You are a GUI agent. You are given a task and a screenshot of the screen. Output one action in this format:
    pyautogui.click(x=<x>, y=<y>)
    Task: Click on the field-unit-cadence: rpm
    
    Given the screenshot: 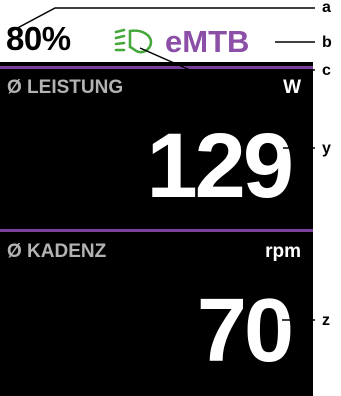 What is the action you would take?
    pyautogui.click(x=283, y=251)
    